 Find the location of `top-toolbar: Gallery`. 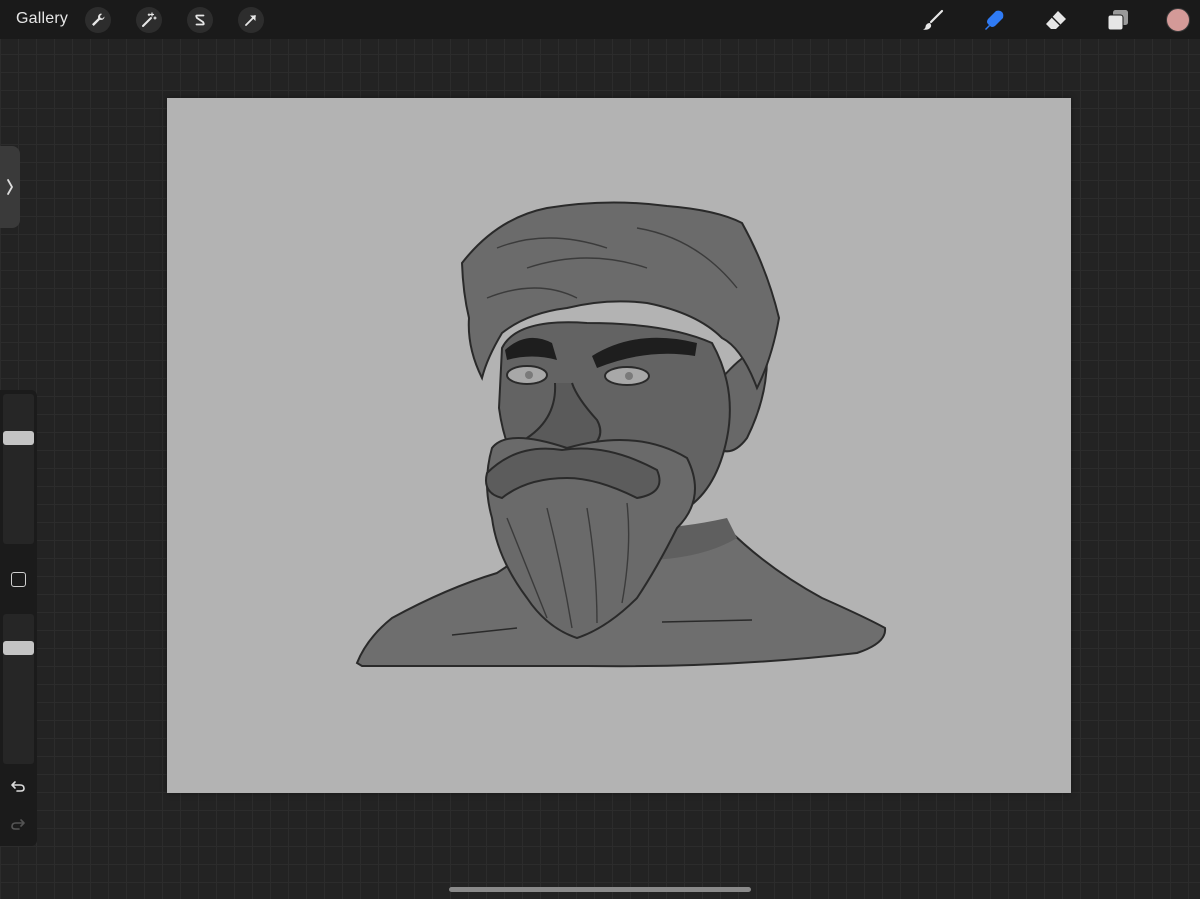

top-toolbar: Gallery is located at coordinates (600, 19).